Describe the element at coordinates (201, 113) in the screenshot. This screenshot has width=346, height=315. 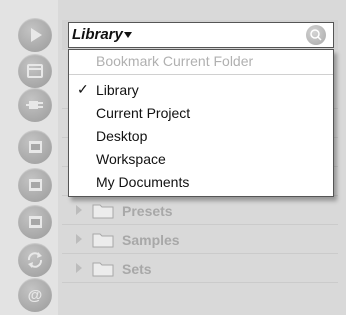
I see `menu-item-current-project: Current Project` at that location.